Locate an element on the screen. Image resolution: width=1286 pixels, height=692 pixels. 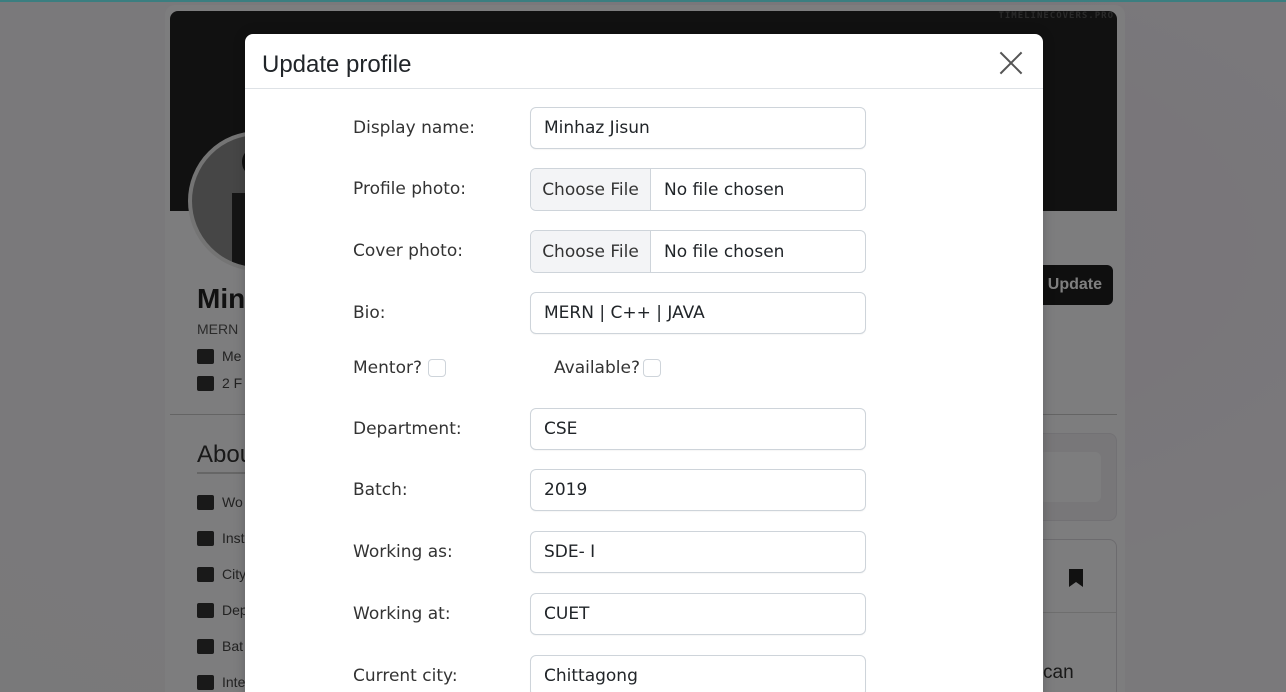
working-as-input is located at coordinates (698, 552).